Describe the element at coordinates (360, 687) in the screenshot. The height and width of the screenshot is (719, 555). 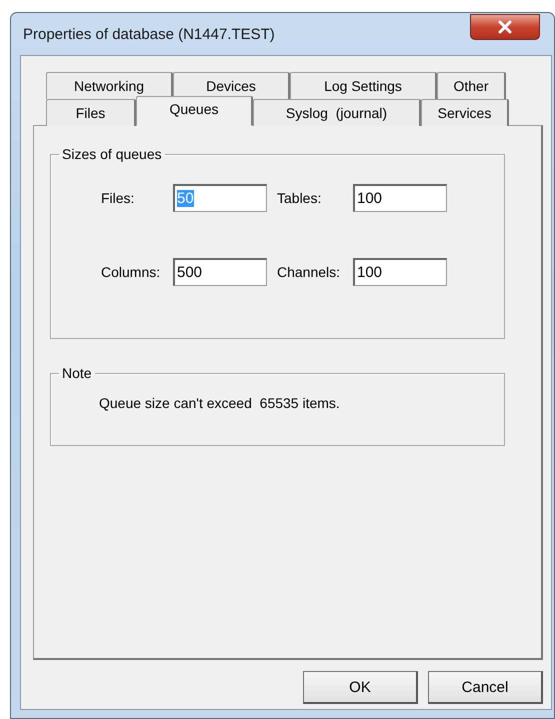
I see `dialog-button: OK` at that location.